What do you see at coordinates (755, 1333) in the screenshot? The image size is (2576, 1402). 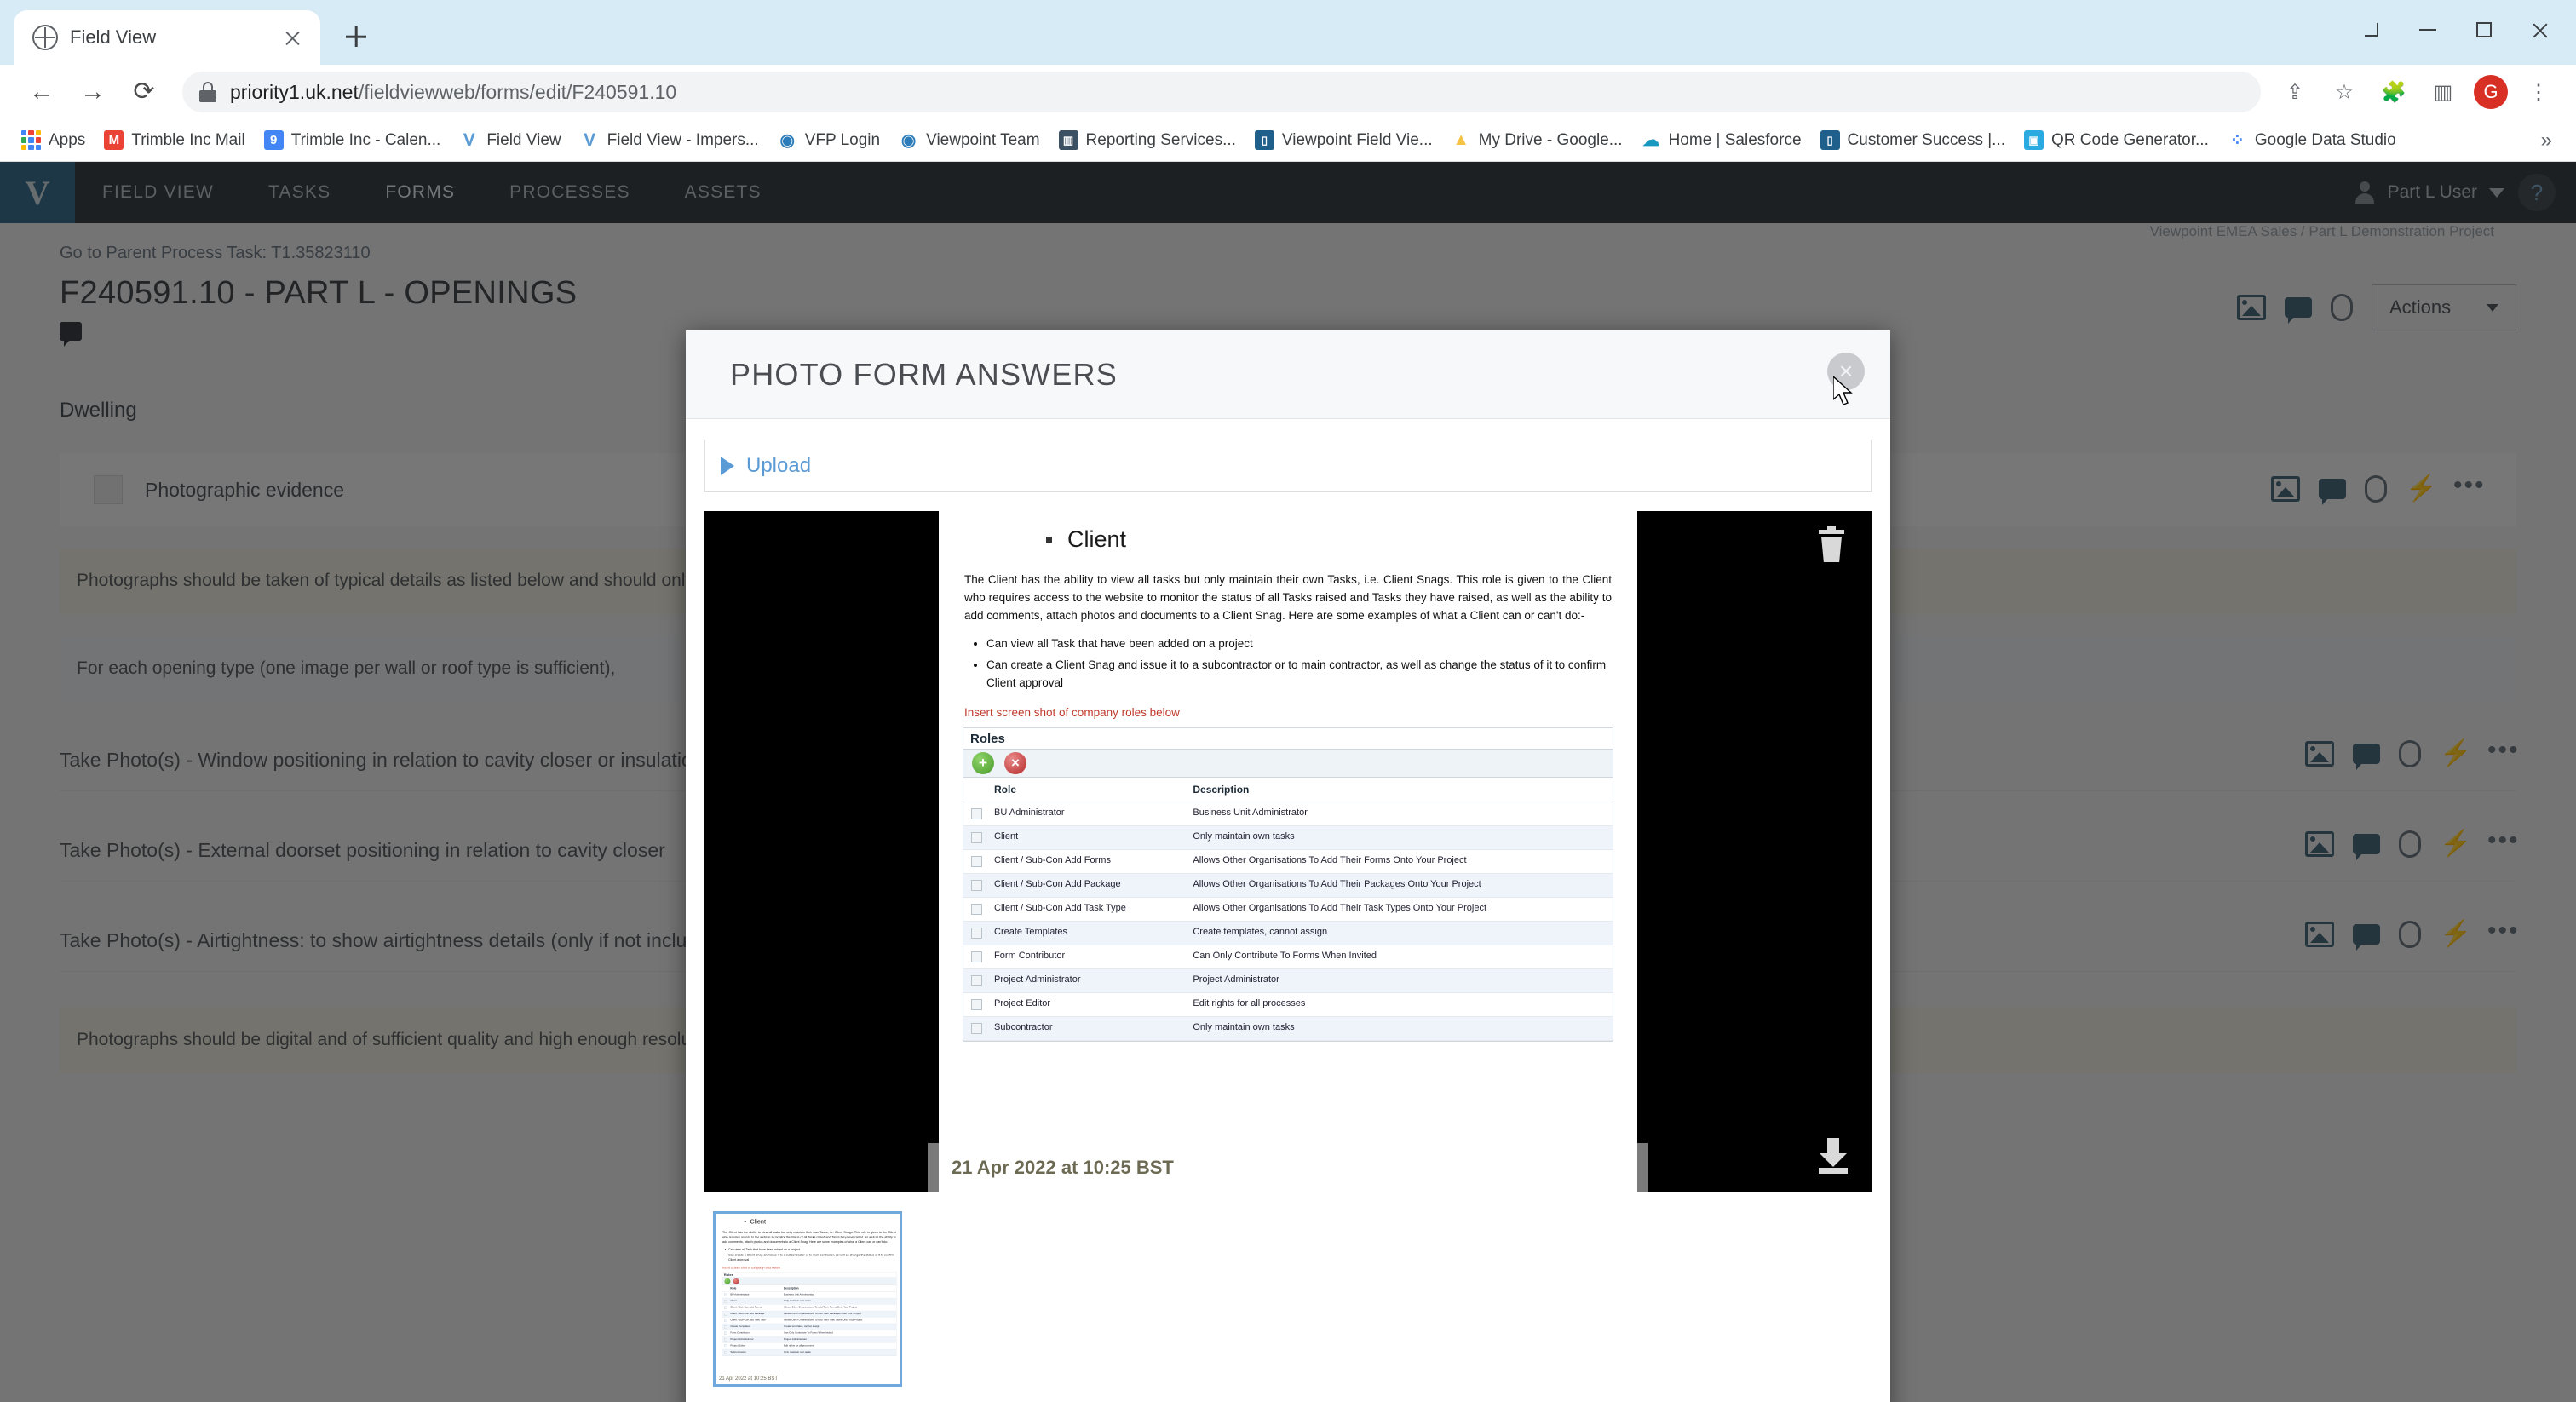 I see `thumb-role: Form Contributor` at bounding box center [755, 1333].